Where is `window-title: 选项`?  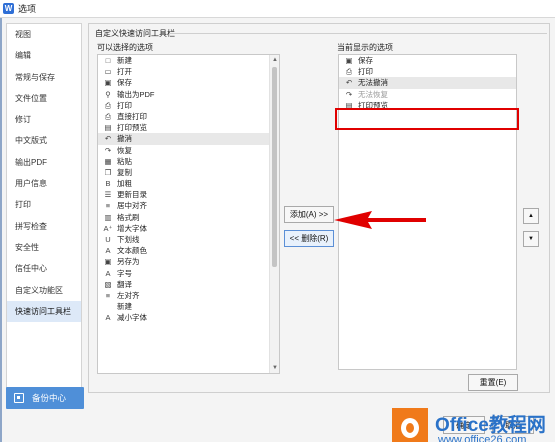 window-title: 选项 is located at coordinates (27, 9).